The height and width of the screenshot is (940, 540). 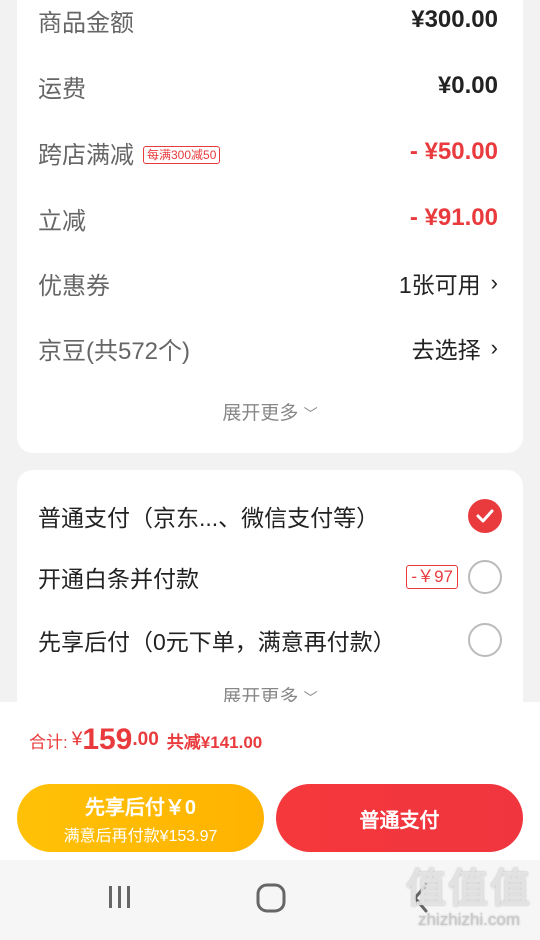 I want to click on pay-later-button: 先享后付￥0 满意后再付款¥153.97, so click(x=140, y=818).